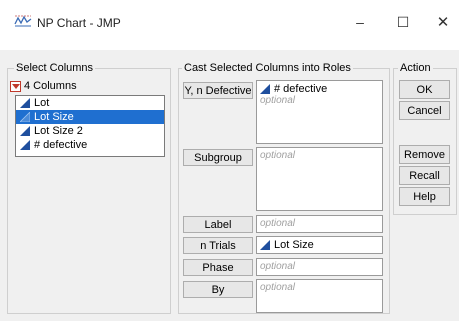 The image size is (459, 321). Describe the element at coordinates (319, 89) in the screenshot. I see `role-value: # defective` at that location.